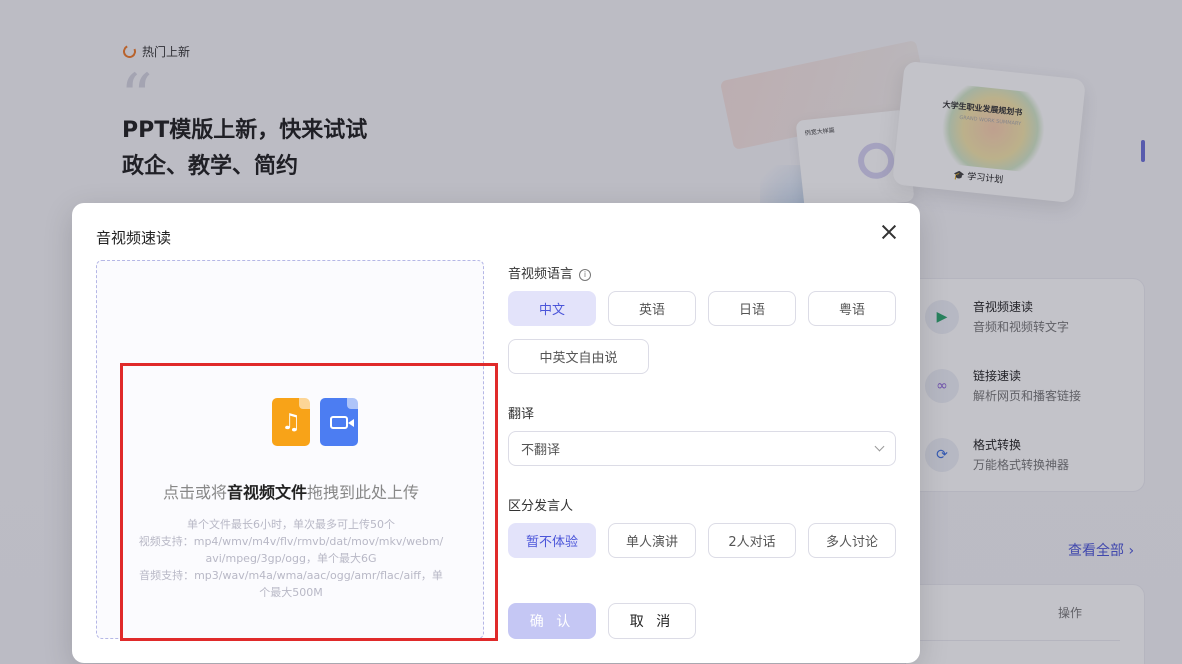  I want to click on lang-option-yue: 粤语, so click(852, 308).